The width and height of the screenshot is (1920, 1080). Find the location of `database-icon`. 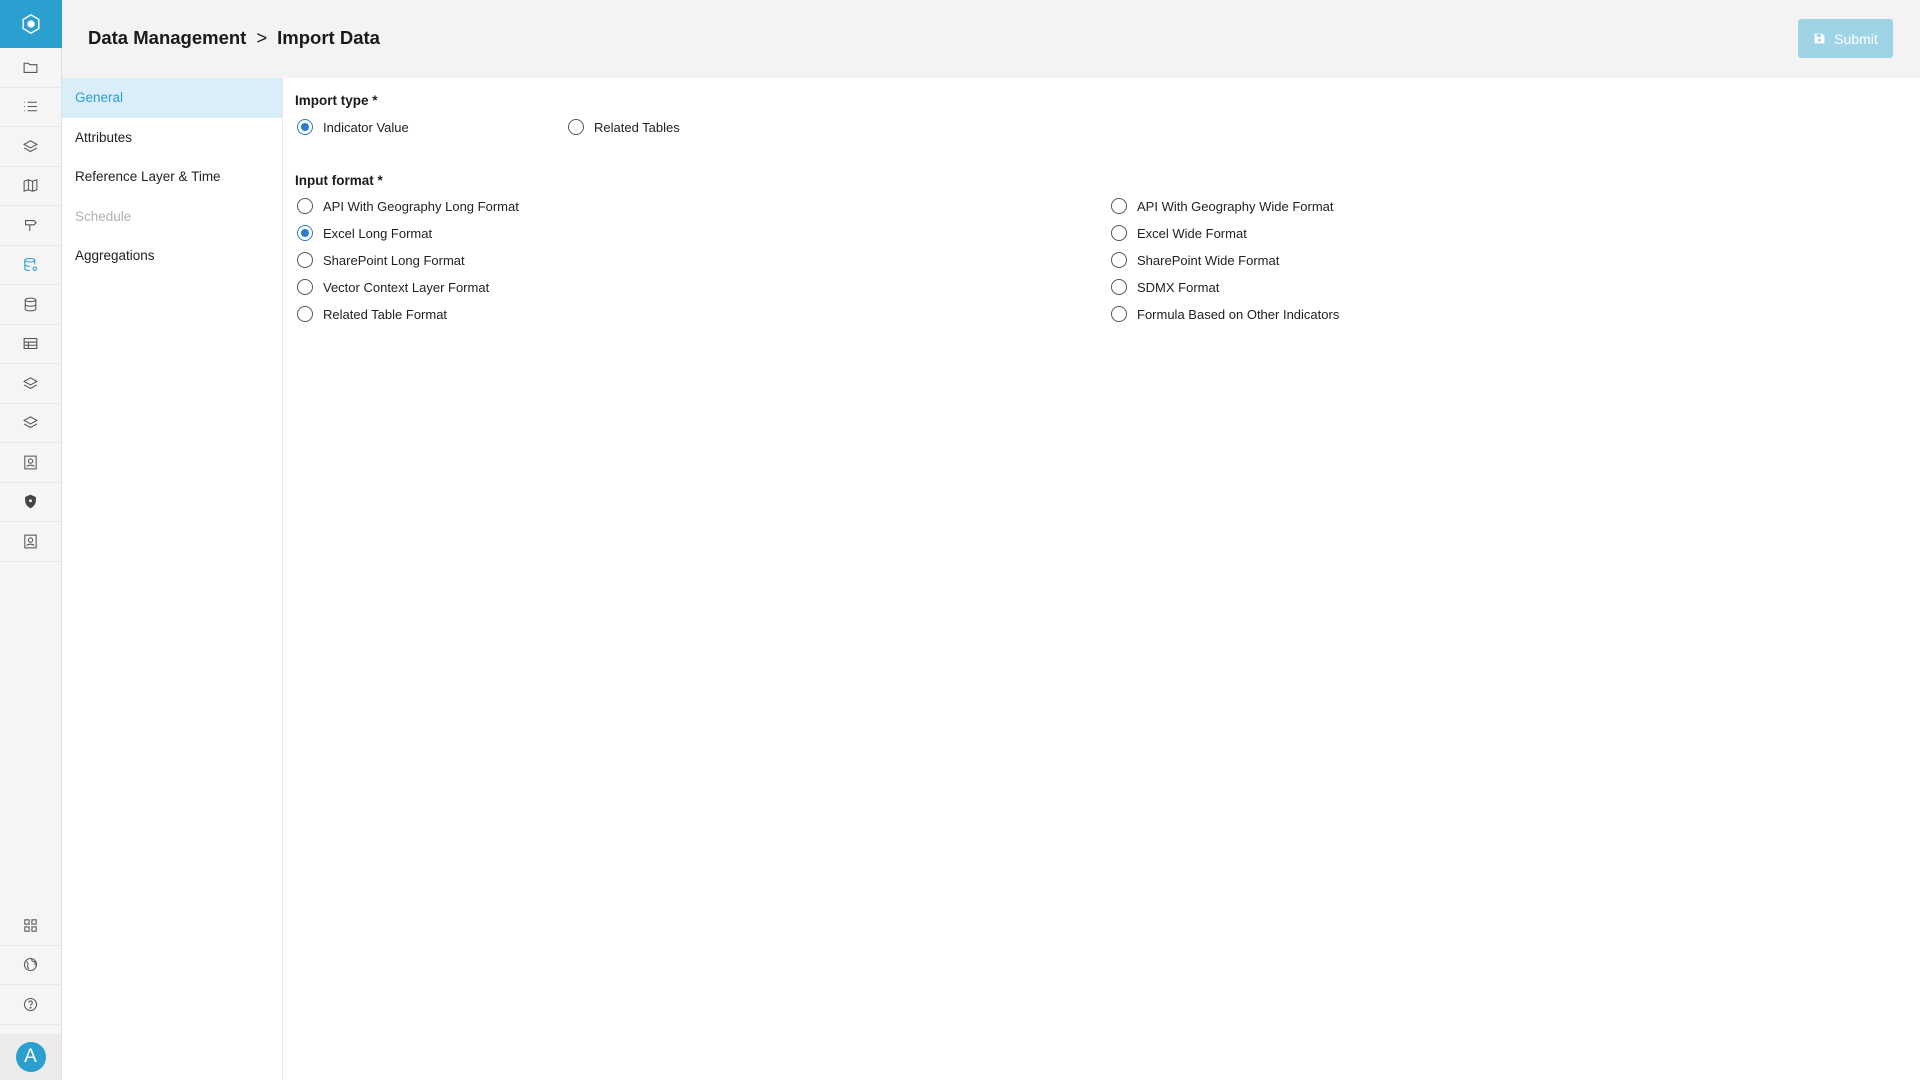

database-icon is located at coordinates (30, 304).